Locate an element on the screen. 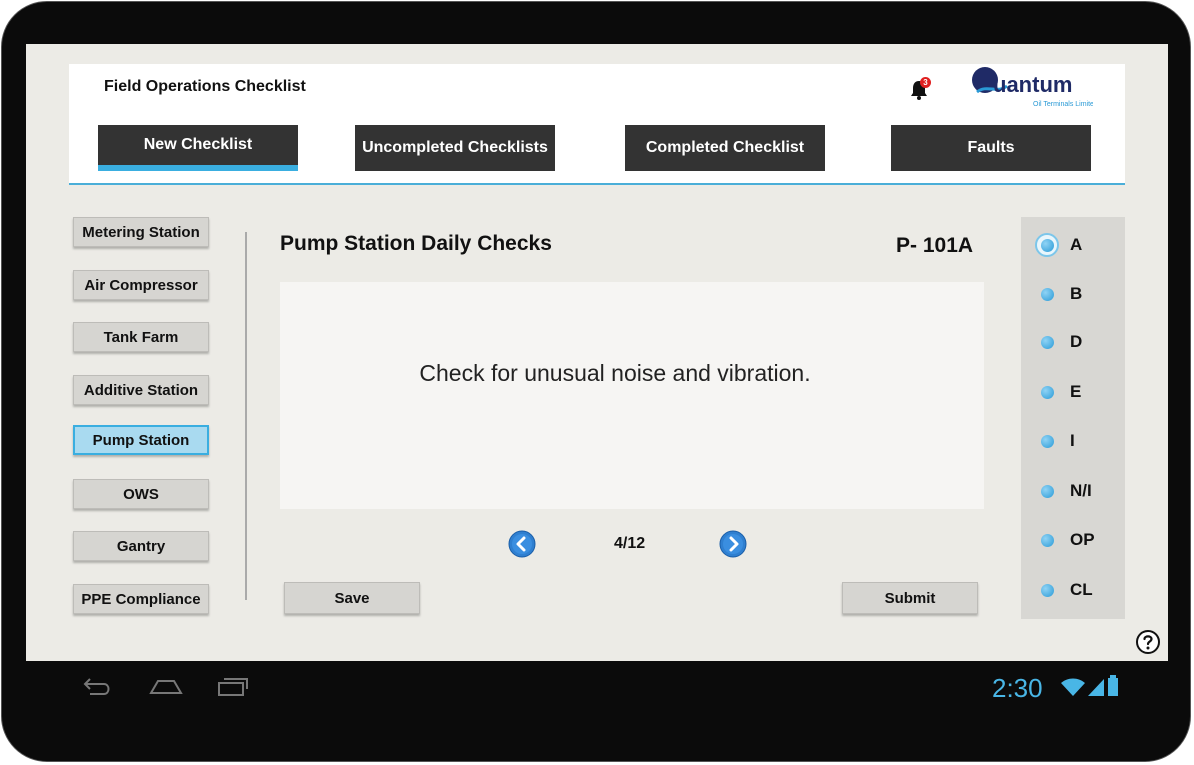  option-label: A is located at coordinates (1076, 244).